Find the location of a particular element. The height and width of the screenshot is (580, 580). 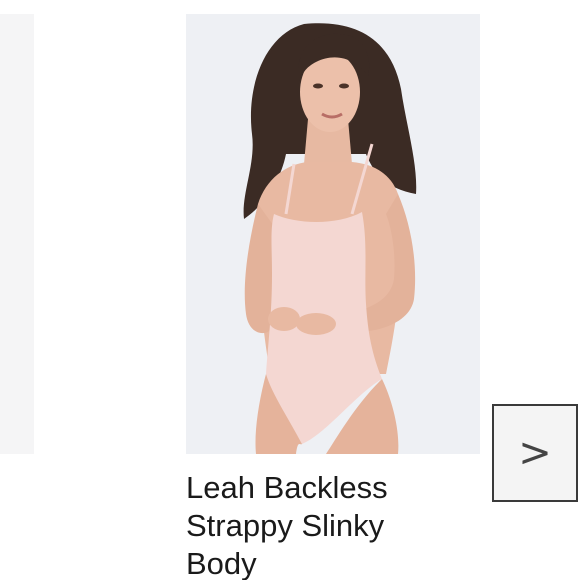

chevron-right-icon: > is located at coordinates (535, 453).